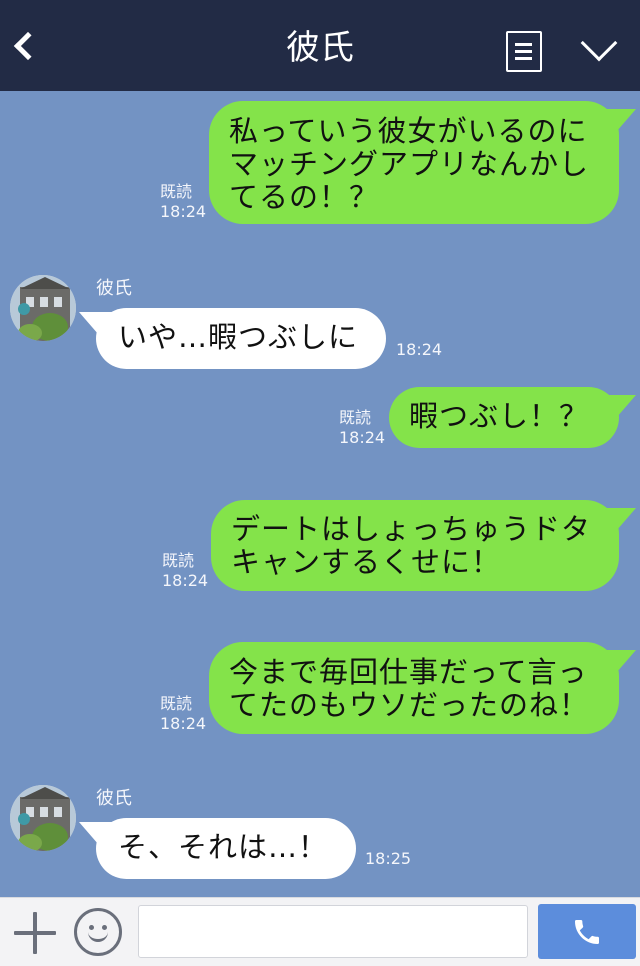 This screenshot has width=640, height=966. Describe the element at coordinates (599, 46) in the screenshot. I see `menu-toggle-button` at that location.